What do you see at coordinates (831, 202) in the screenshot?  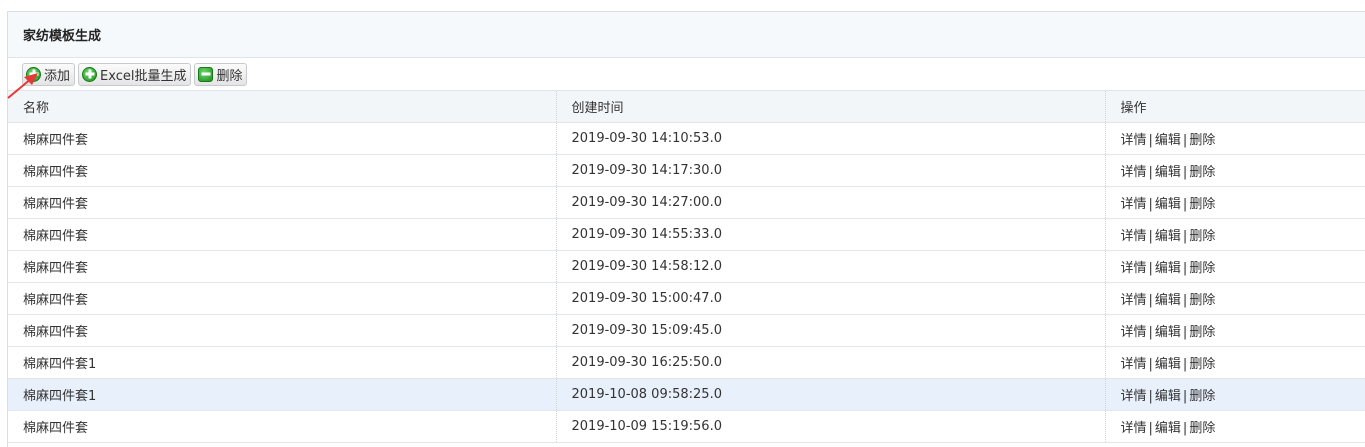 I see `cell-created-time: 2019-09-30 14:27:00.0` at bounding box center [831, 202].